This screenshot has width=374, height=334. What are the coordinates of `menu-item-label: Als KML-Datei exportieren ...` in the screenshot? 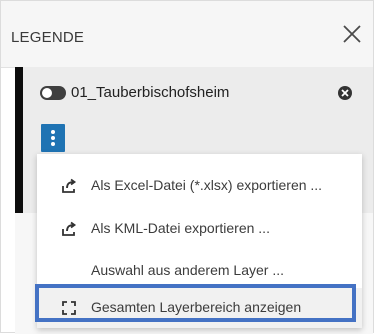 It's located at (180, 228).